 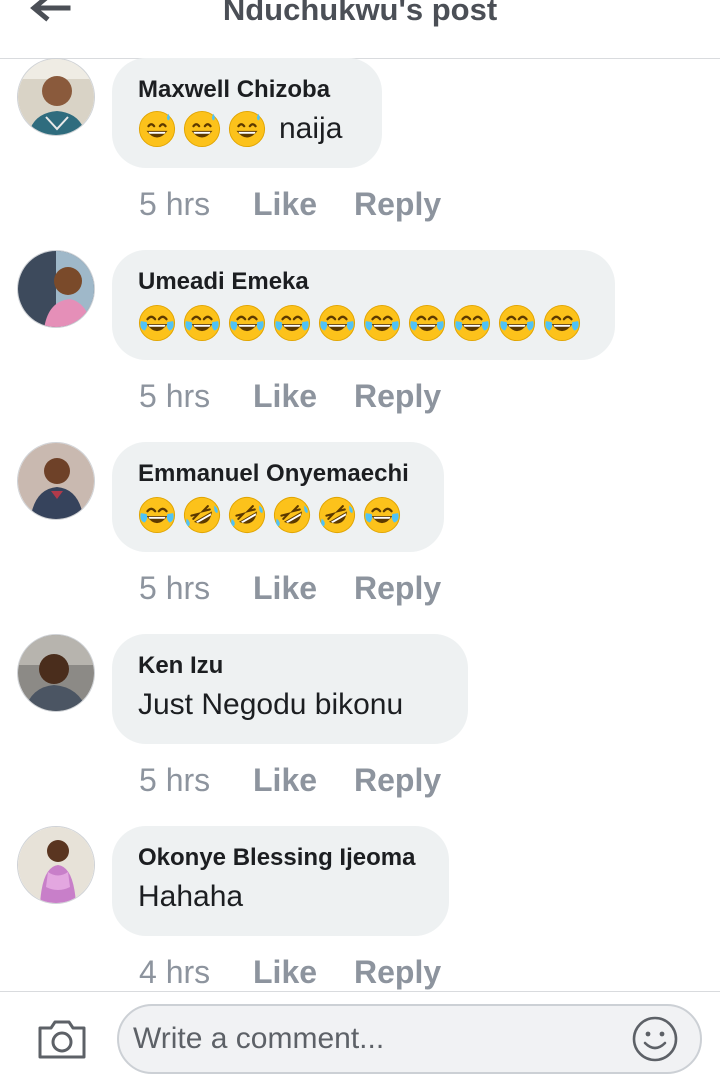 I want to click on comment-bubble: Maxwell Chizoba naija, so click(x=247, y=113).